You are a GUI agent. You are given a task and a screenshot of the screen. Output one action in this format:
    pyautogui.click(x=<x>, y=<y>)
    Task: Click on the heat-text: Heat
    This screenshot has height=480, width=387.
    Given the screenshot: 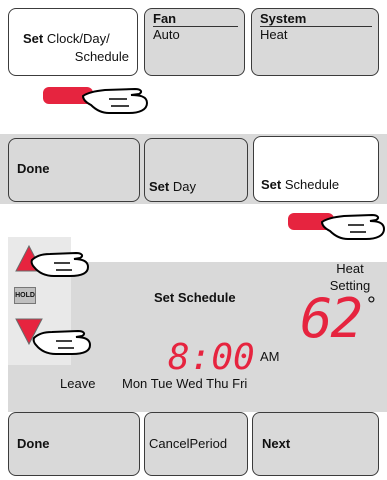 What is the action you would take?
    pyautogui.click(x=350, y=268)
    